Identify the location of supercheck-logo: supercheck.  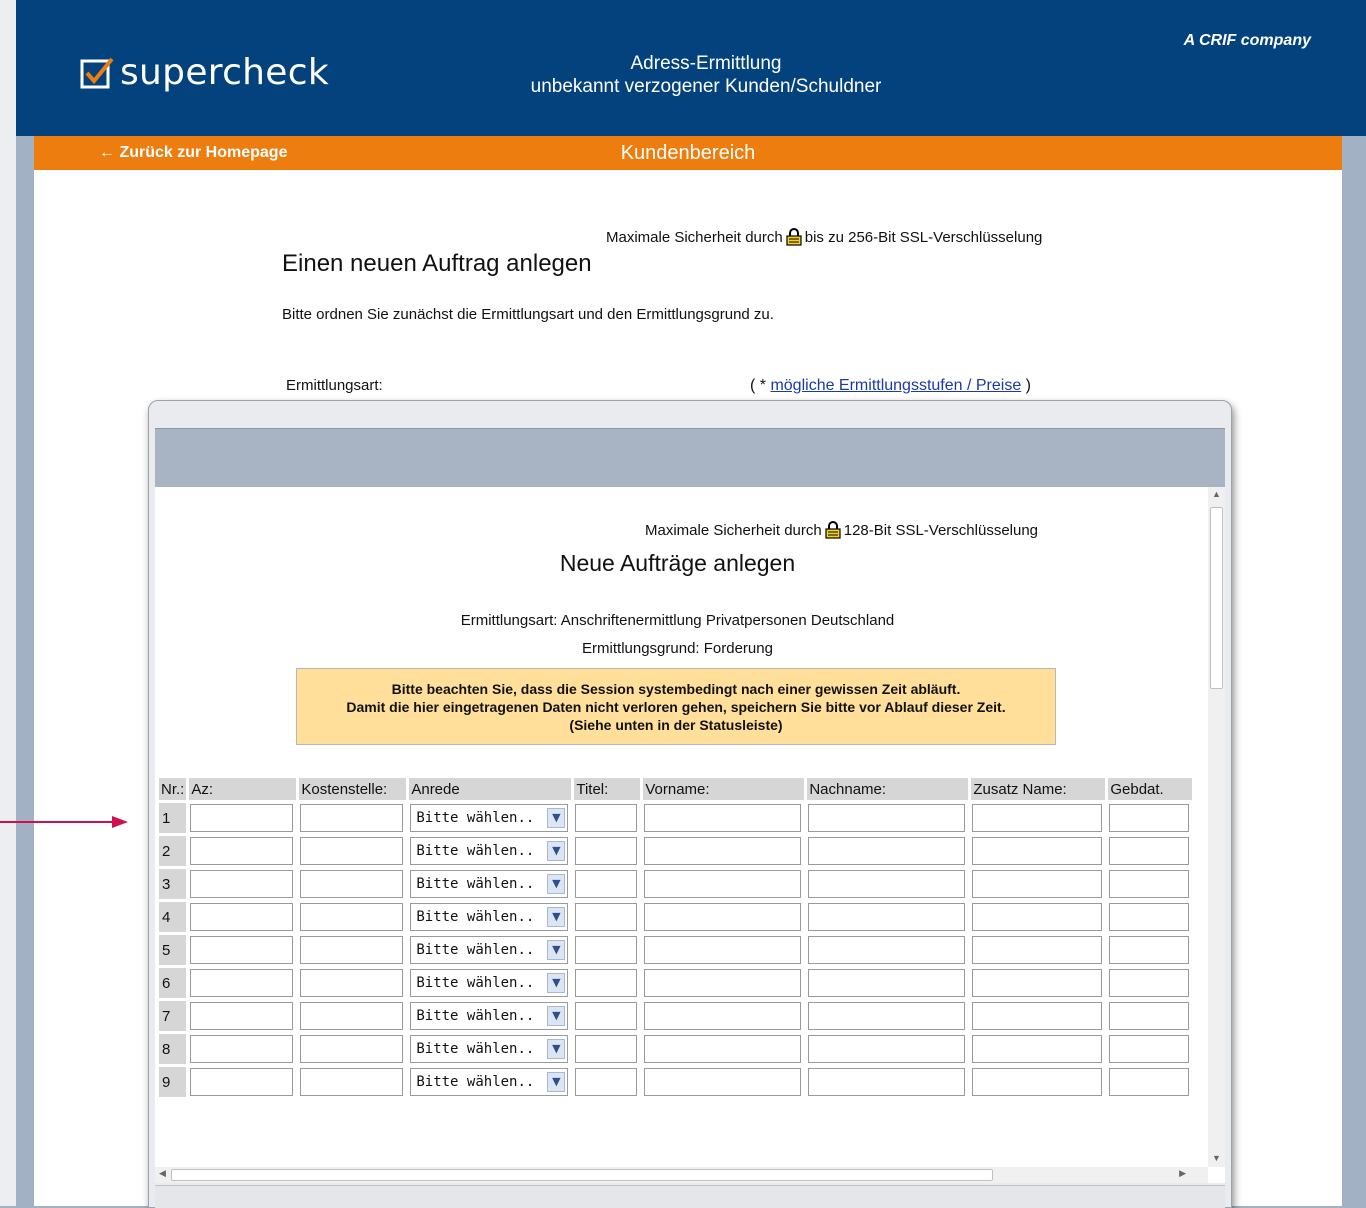
(204, 72).